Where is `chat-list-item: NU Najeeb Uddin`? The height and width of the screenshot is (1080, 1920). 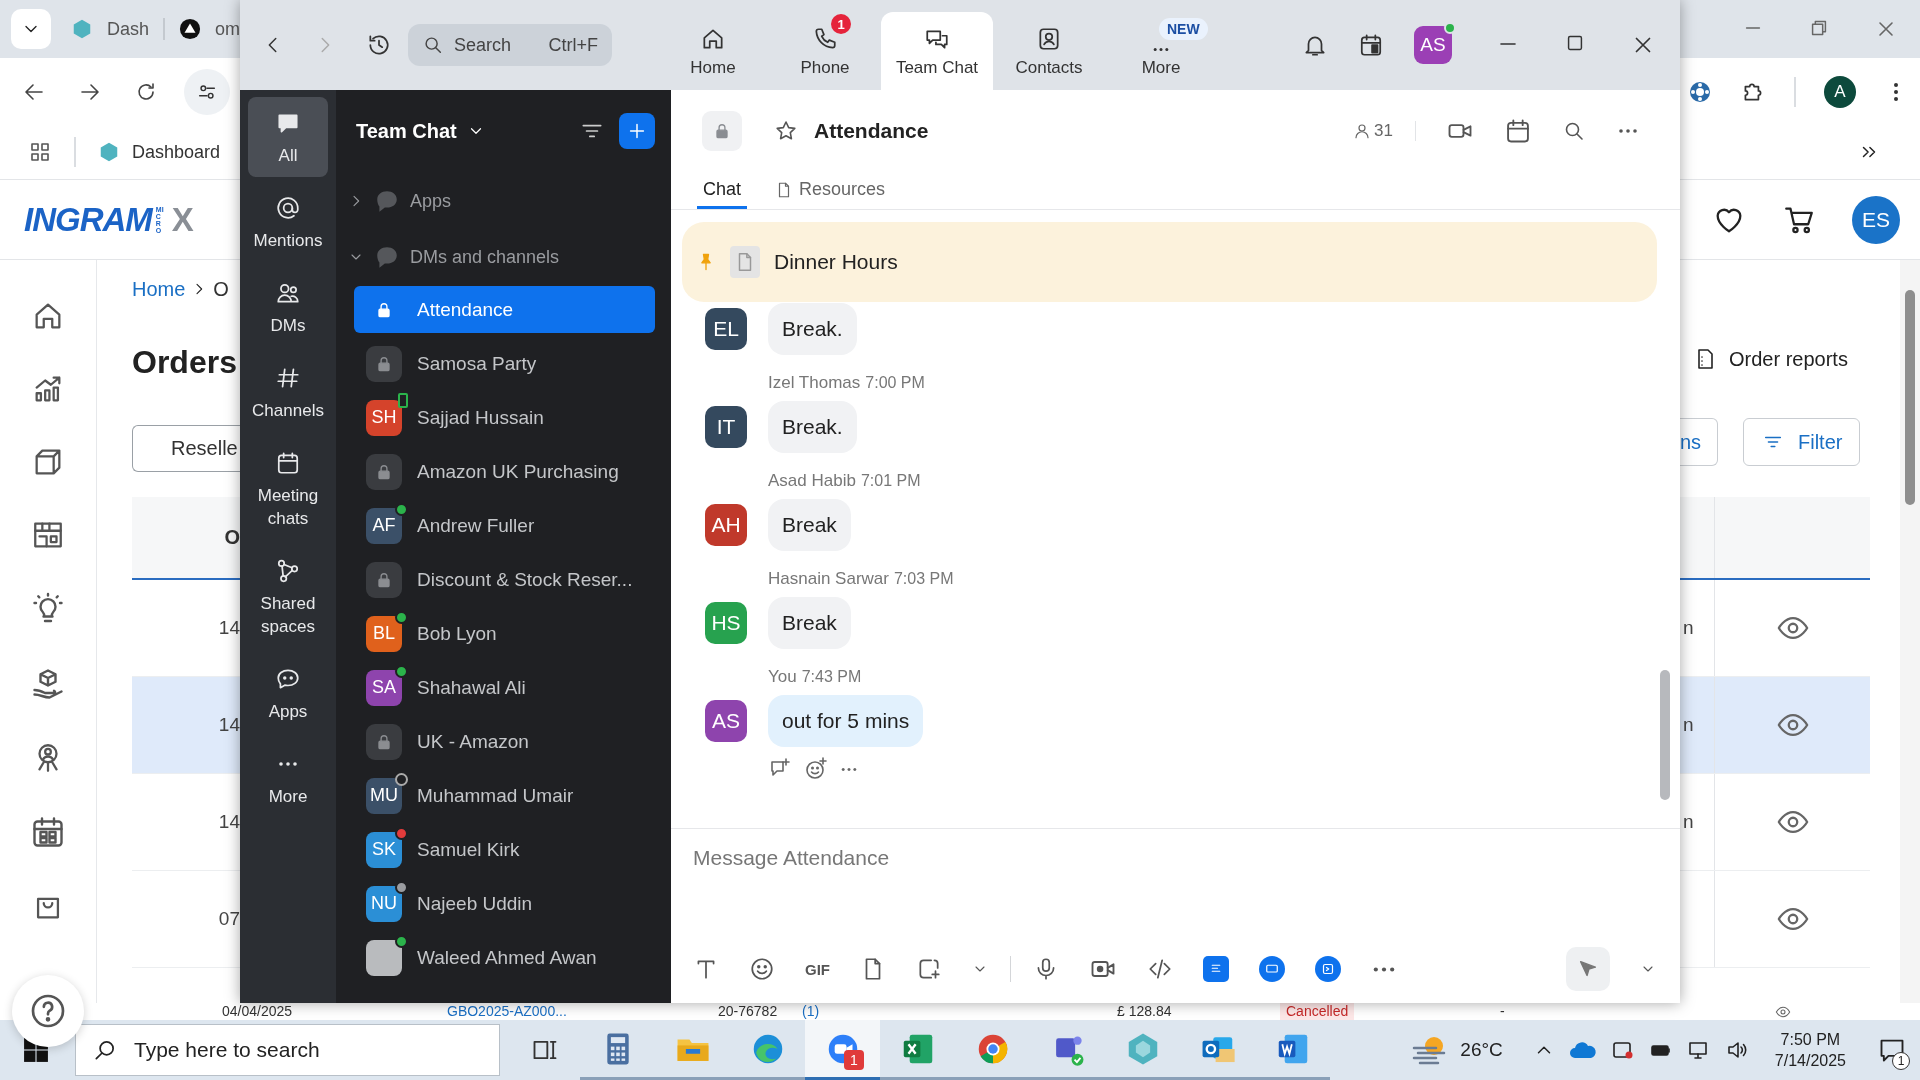 chat-list-item: NU Najeeb Uddin is located at coordinates (504, 903).